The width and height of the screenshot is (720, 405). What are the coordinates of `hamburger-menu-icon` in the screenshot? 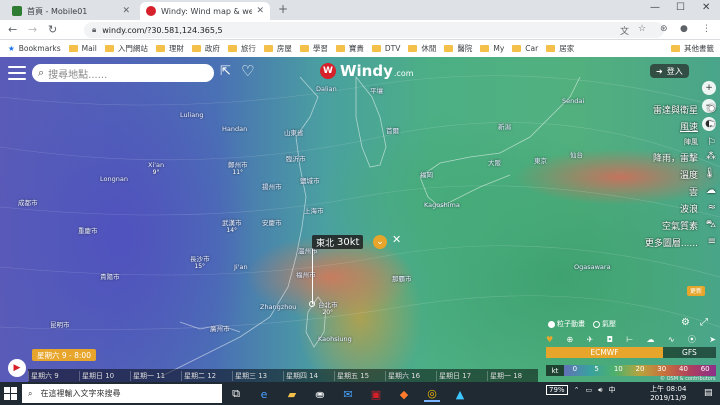 It's located at (17, 73).